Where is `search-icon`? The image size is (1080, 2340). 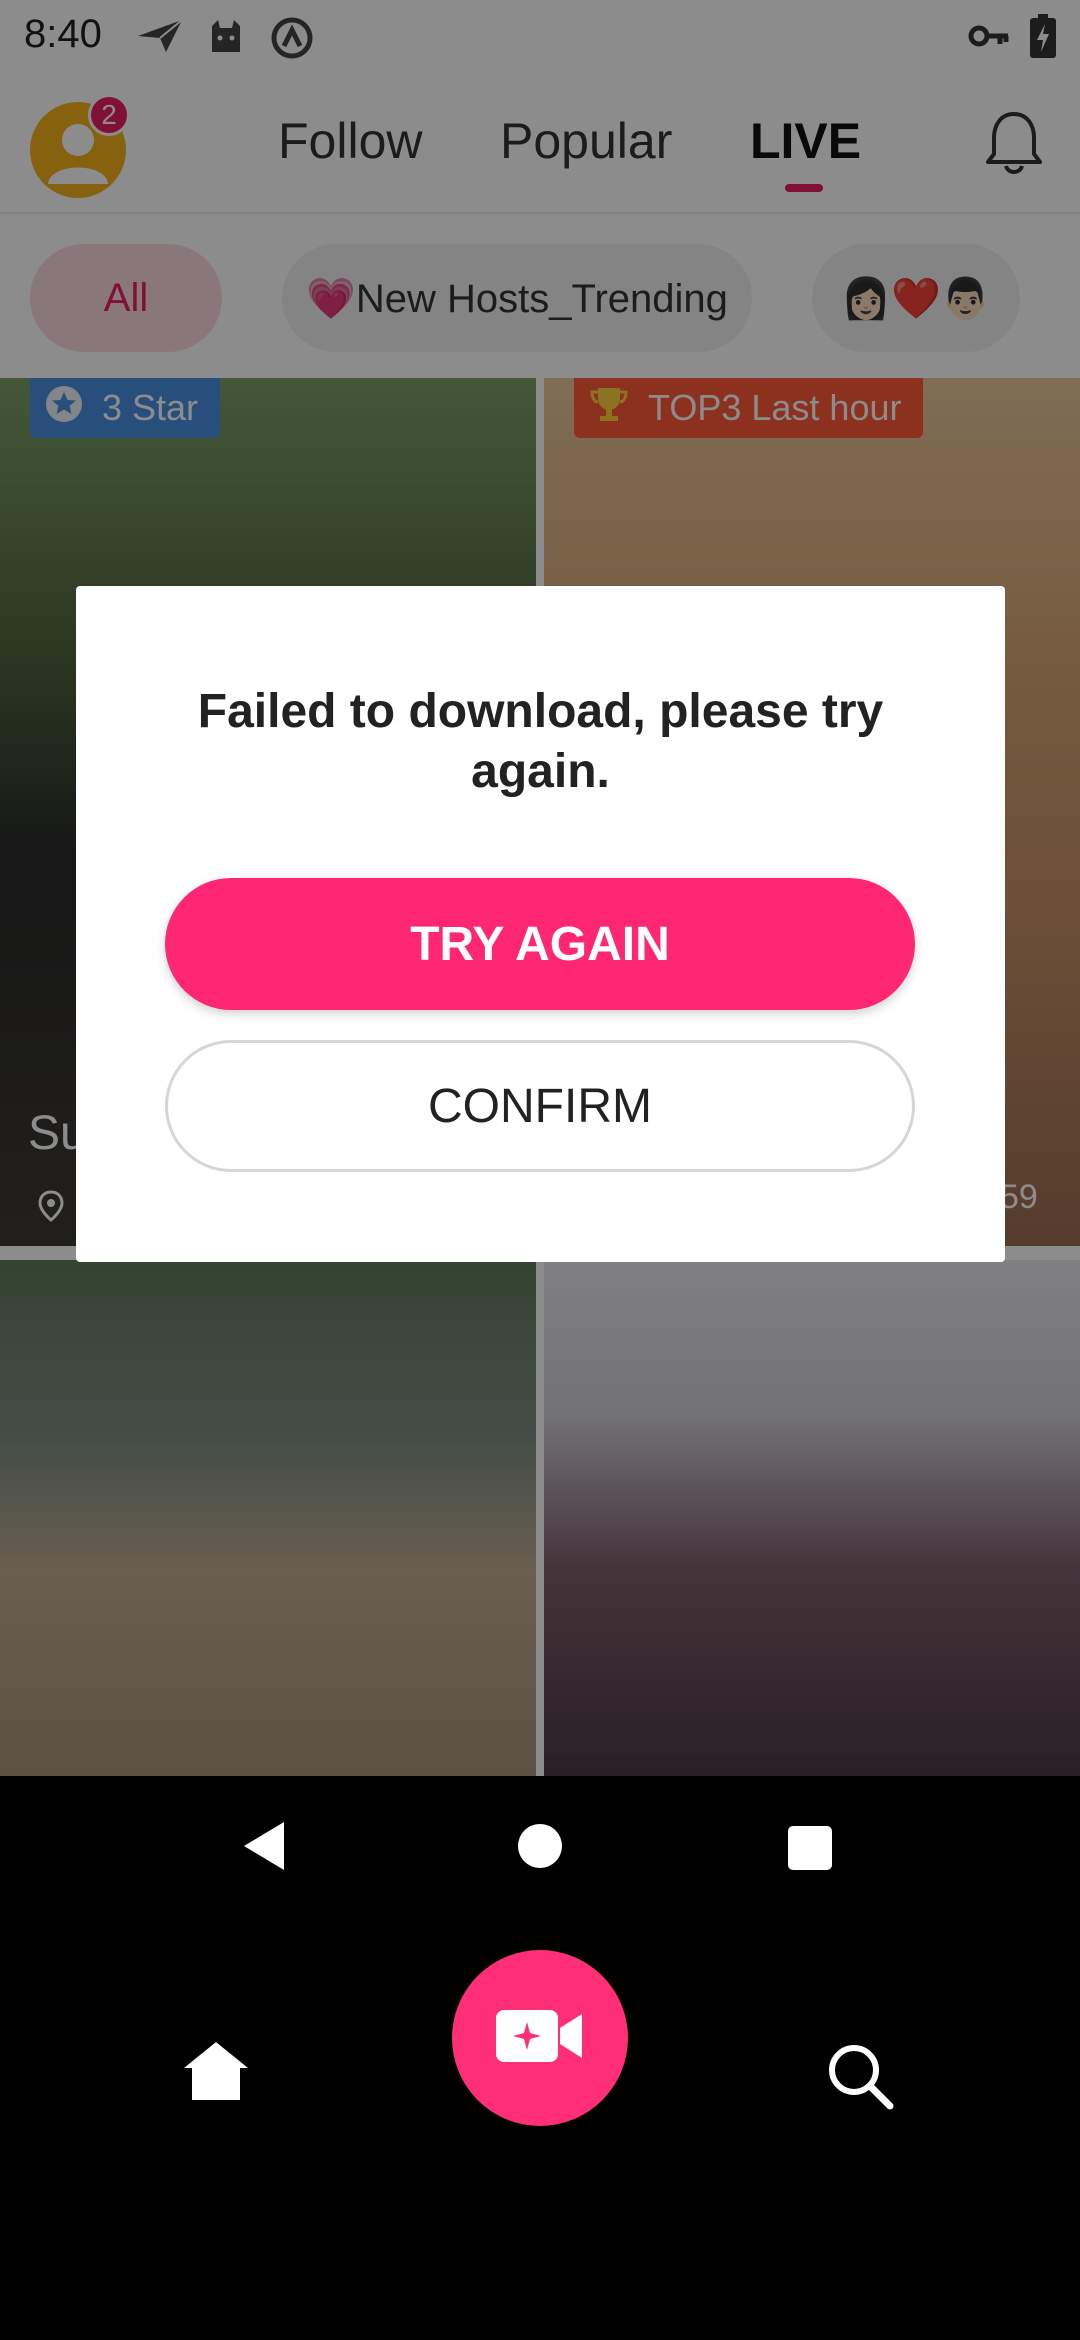 search-icon is located at coordinates (861, 2079).